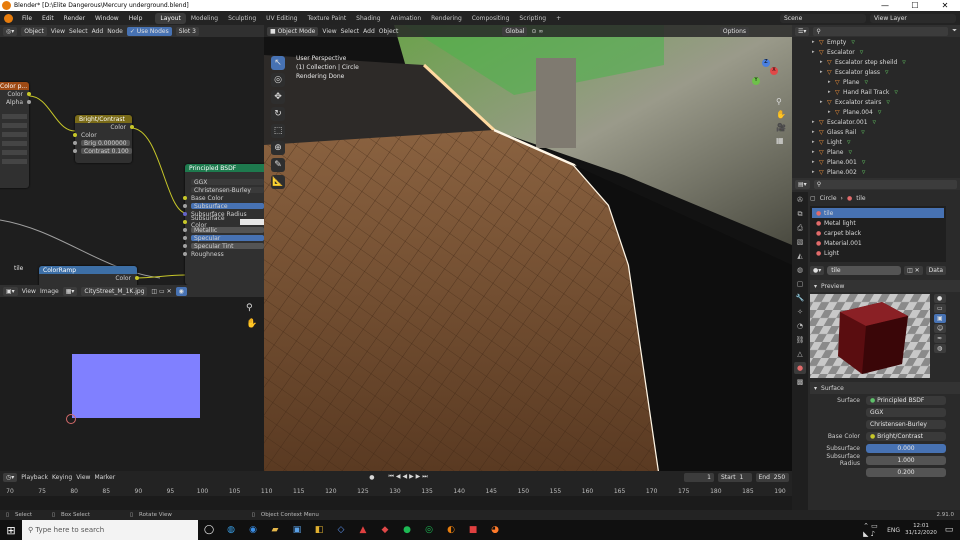 Image resolution: width=960 pixels, height=540 pixels. I want to click on outliner-item: ▸ ▽ Plane.004 ▿, so click(876, 112).